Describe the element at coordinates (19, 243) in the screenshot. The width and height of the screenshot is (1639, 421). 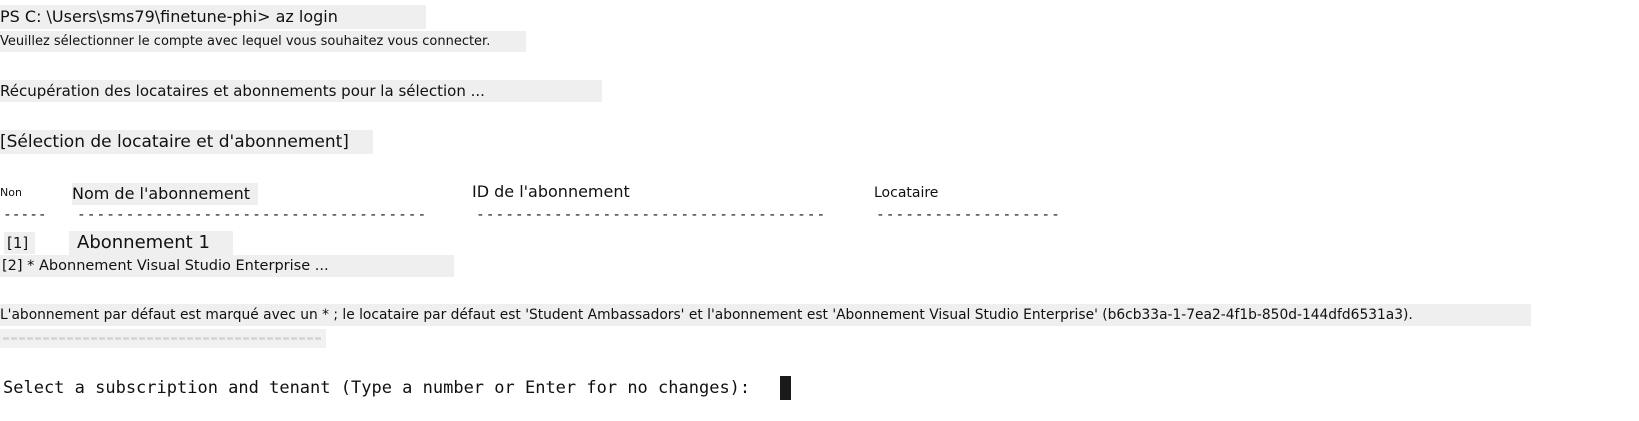
I see `row-1-number: [1]` at that location.